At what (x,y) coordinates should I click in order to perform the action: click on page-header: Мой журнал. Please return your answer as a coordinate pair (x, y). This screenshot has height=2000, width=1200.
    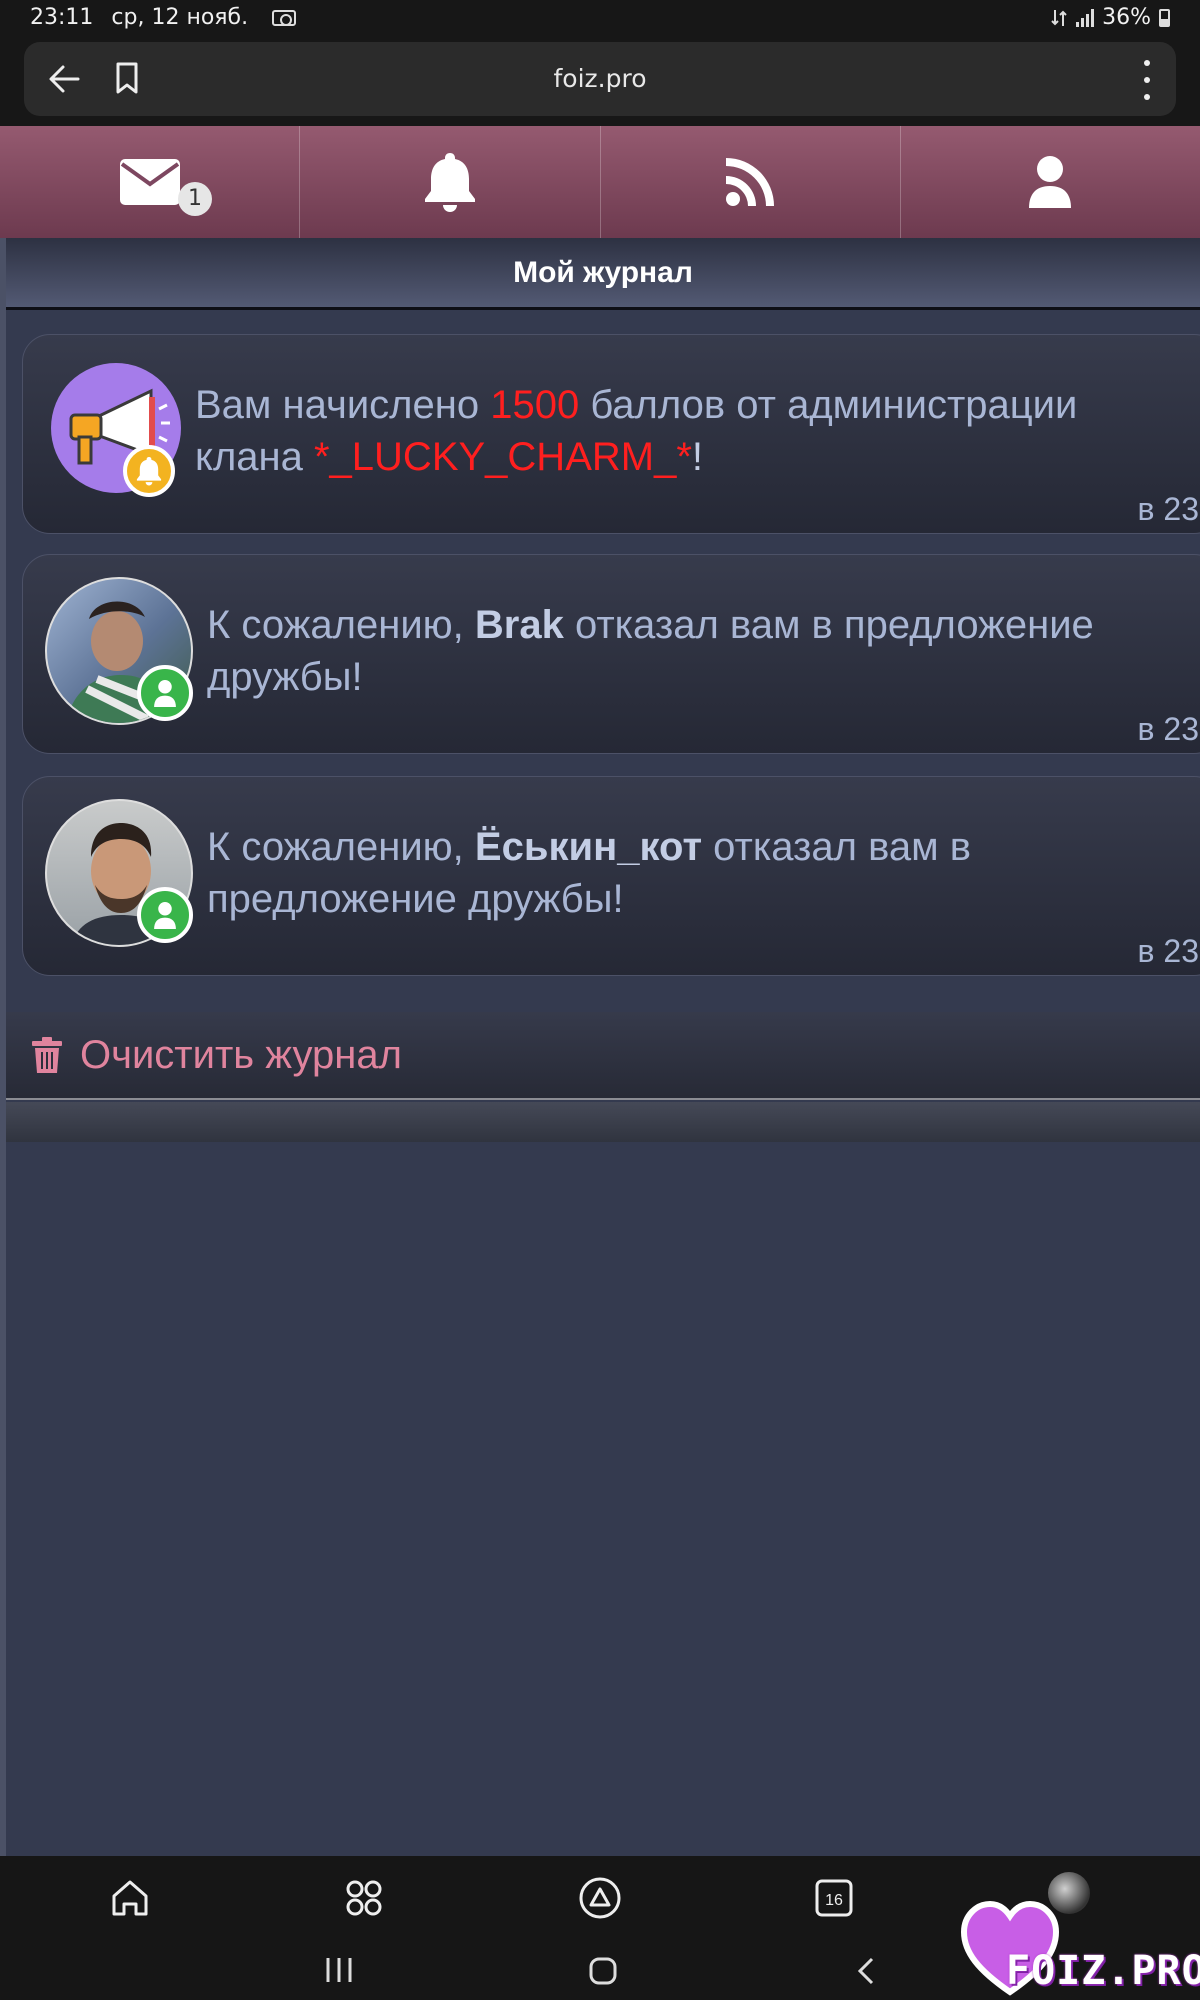
    Looking at the image, I should click on (603, 274).